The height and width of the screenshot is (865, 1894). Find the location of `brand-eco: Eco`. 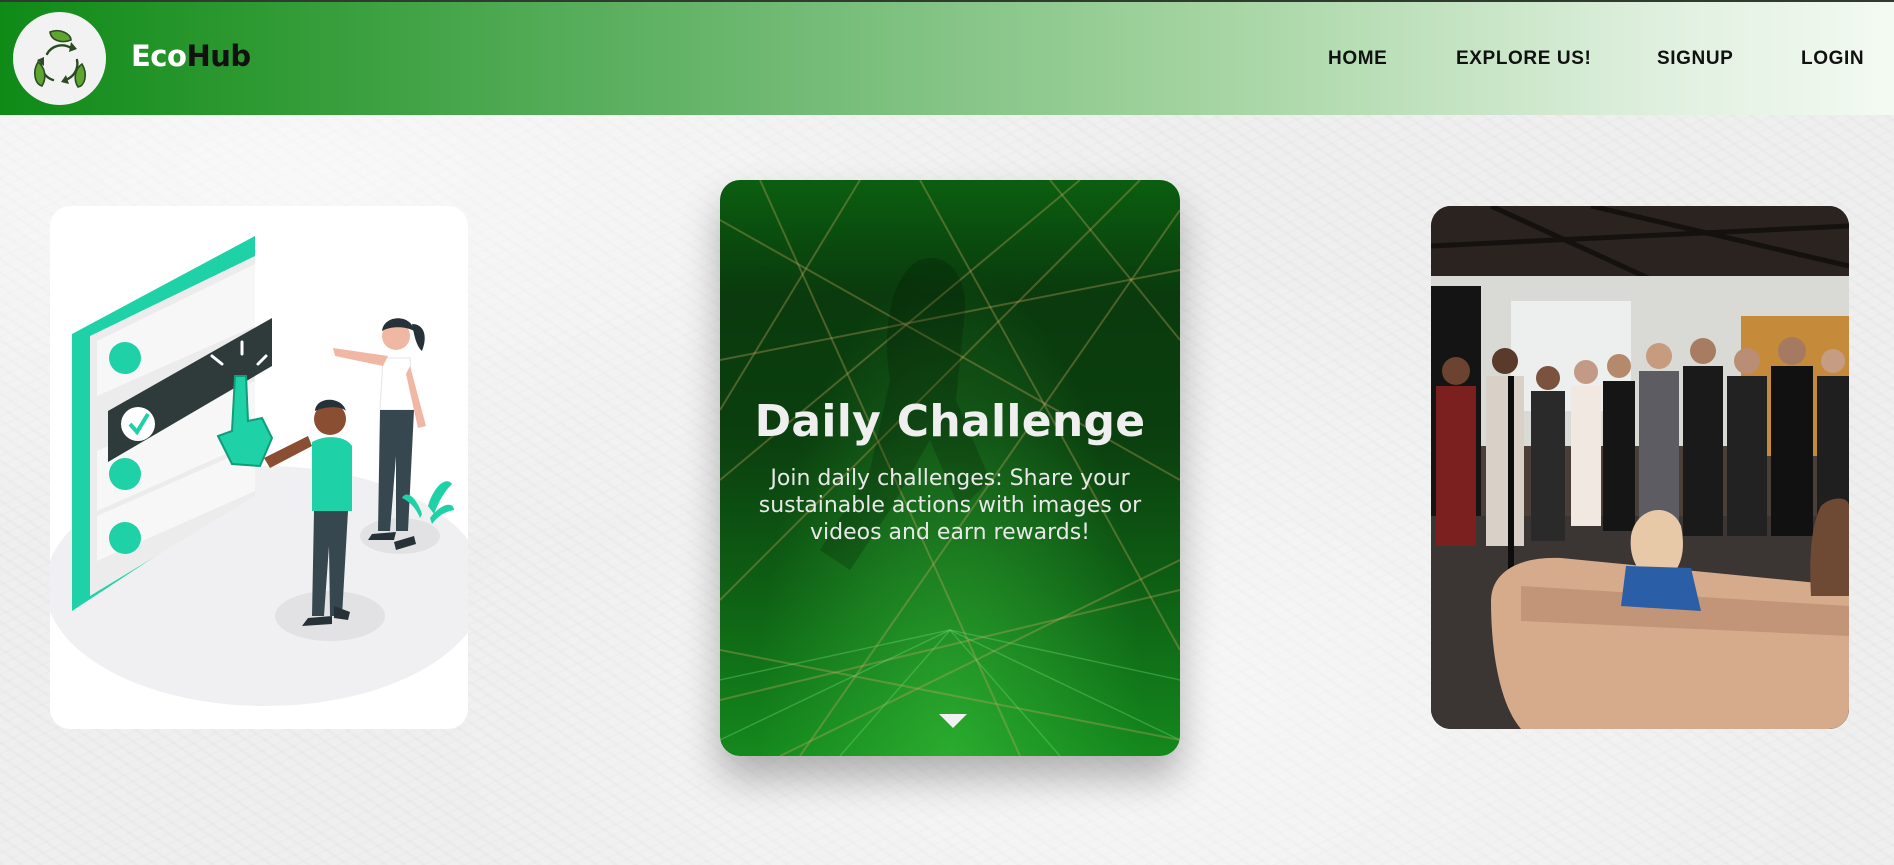

brand-eco: Eco is located at coordinates (159, 56).